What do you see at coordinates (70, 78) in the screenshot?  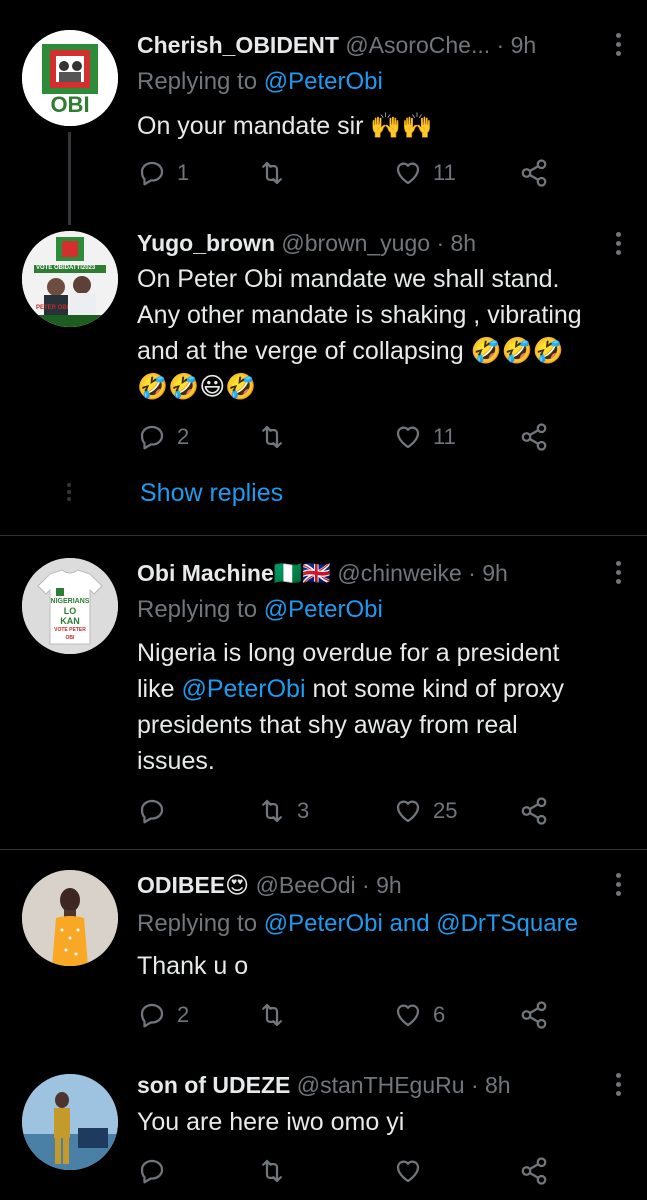 I see `avatar: OBI` at bounding box center [70, 78].